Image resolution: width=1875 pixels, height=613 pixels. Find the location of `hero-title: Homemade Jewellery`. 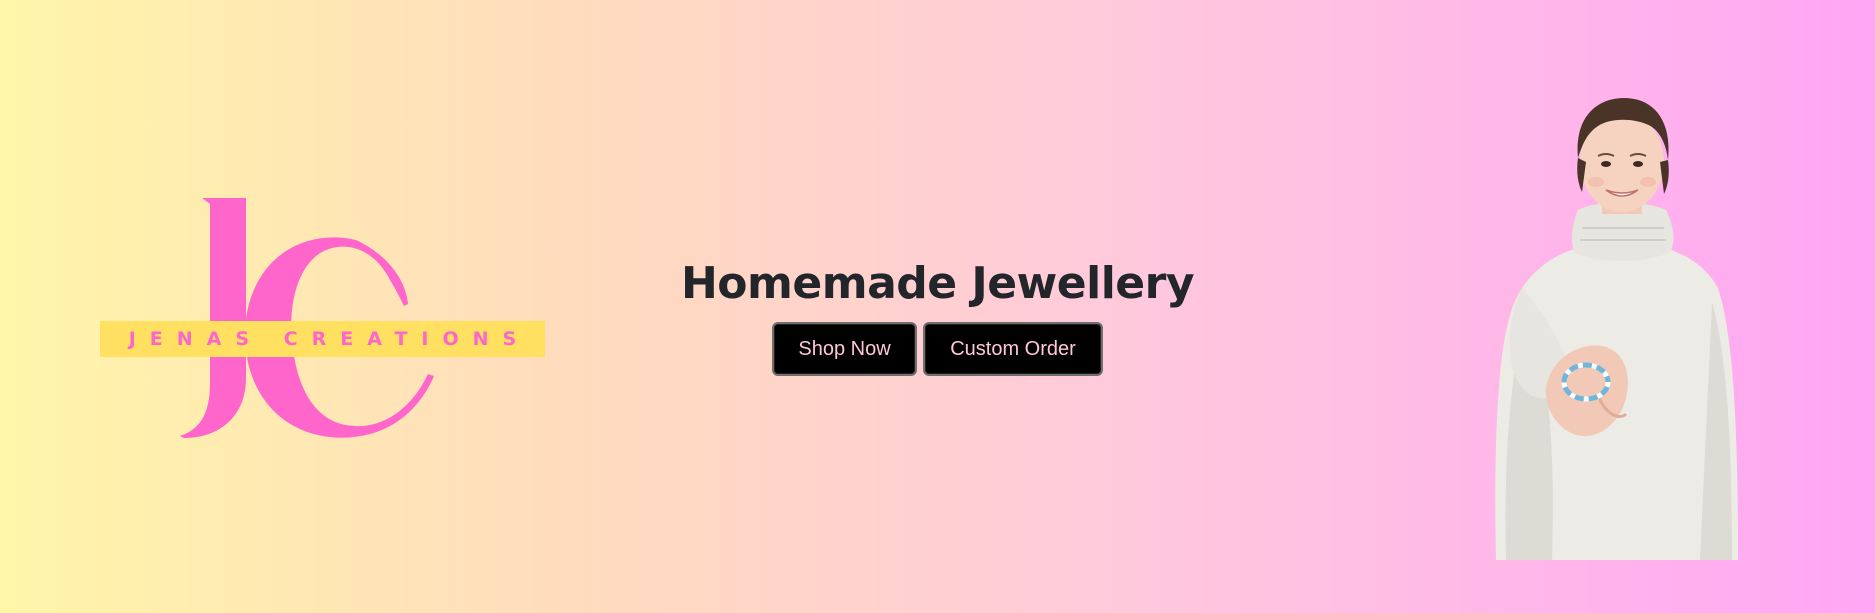

hero-title: Homemade Jewellery is located at coordinates (937, 283).